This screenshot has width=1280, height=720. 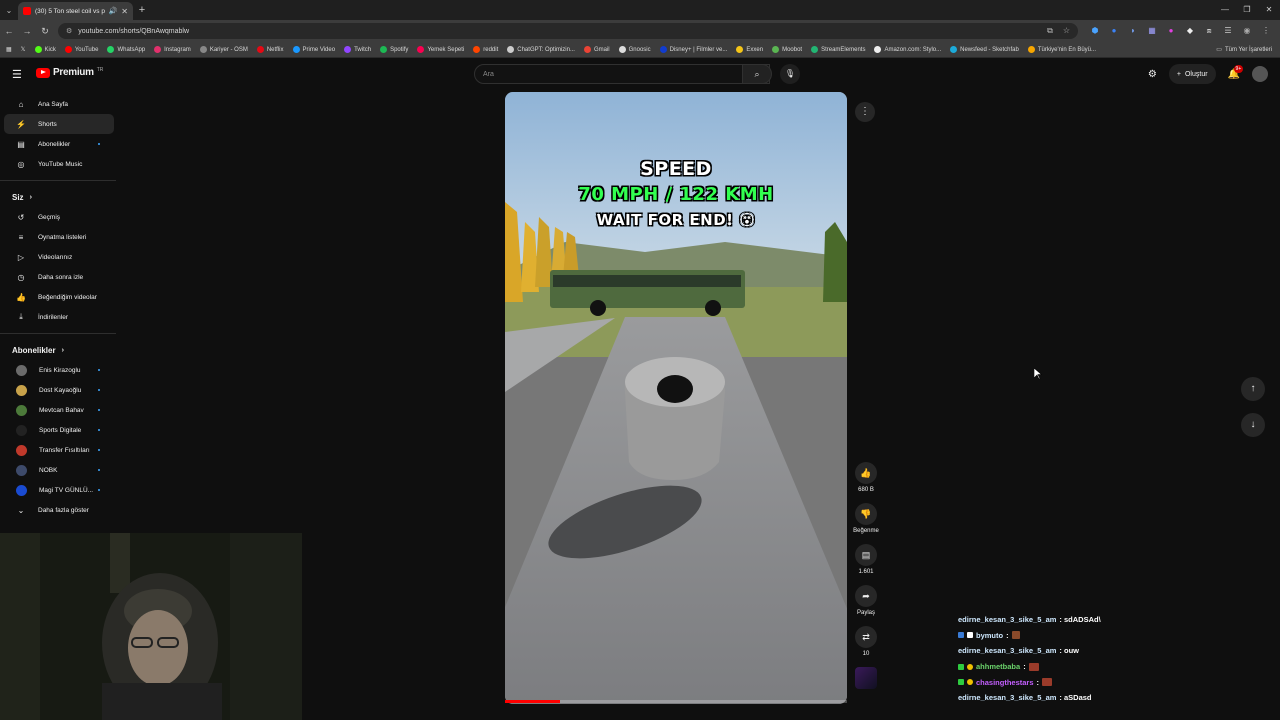 What do you see at coordinates (59, 197) in the screenshot?
I see `sidebar-section-you: Siz ›` at bounding box center [59, 197].